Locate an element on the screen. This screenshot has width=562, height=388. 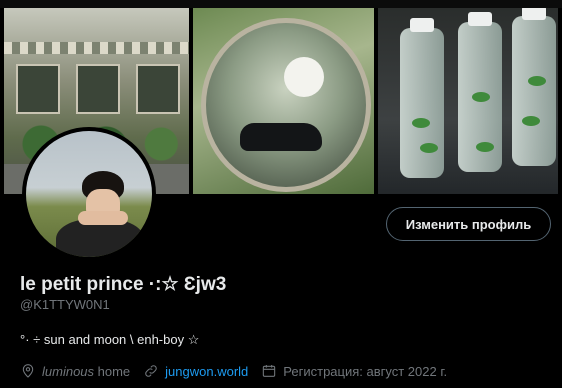
profile-avatar is located at coordinates (89, 194).